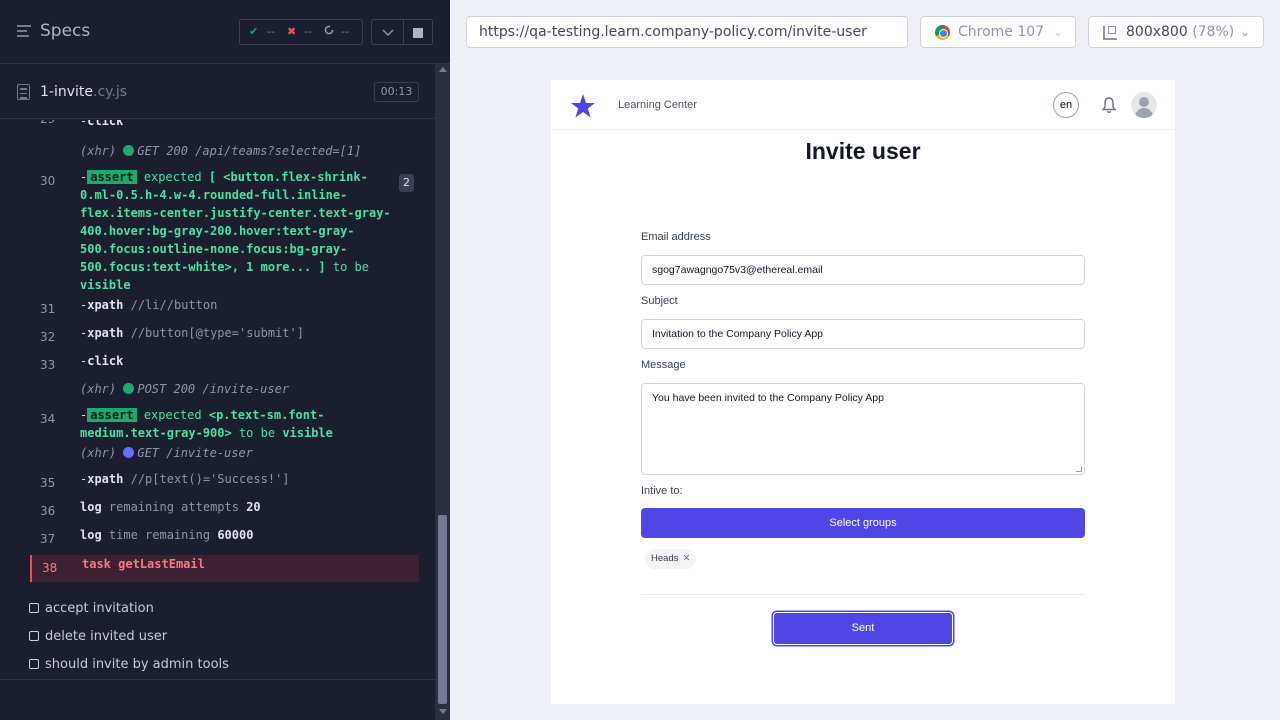 This screenshot has width=1280, height=720. What do you see at coordinates (442, 609) in the screenshot?
I see `scrollbar-thumb` at bounding box center [442, 609].